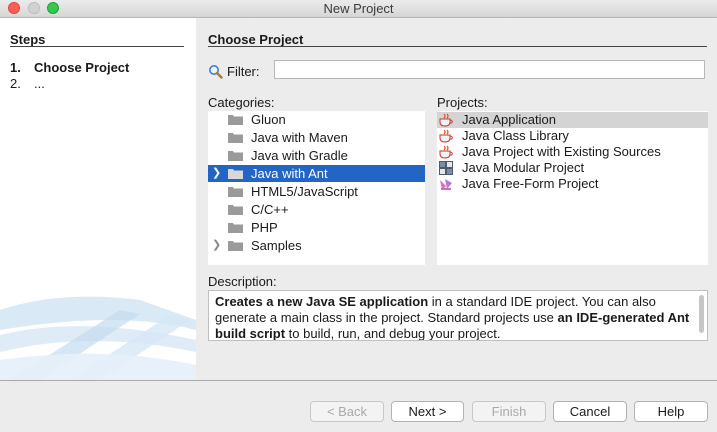 This screenshot has width=717, height=432. What do you see at coordinates (243, 71) in the screenshot?
I see `filter-label: Filter:` at bounding box center [243, 71].